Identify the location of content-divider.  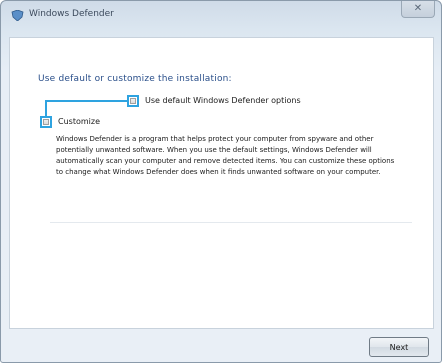
(231, 222).